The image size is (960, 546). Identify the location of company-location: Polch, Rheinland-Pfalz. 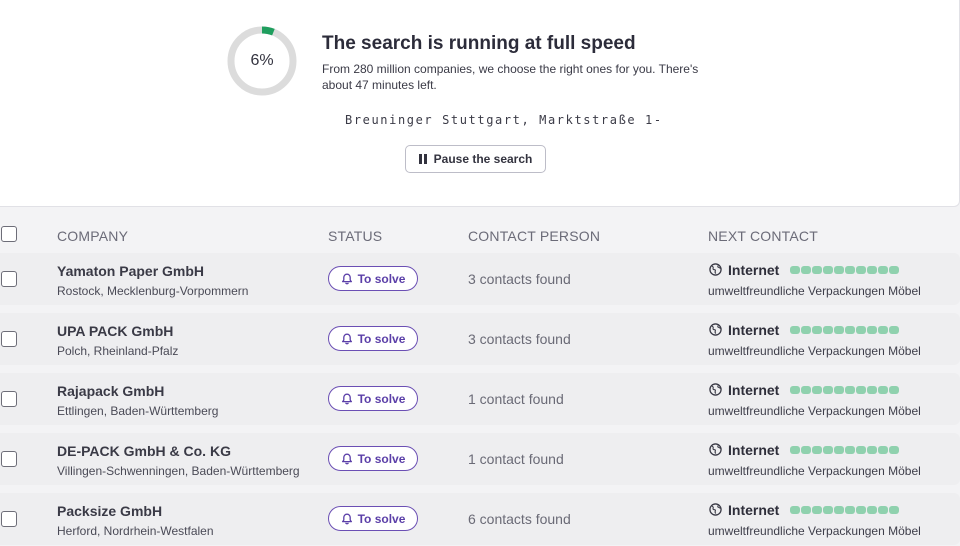
(118, 351).